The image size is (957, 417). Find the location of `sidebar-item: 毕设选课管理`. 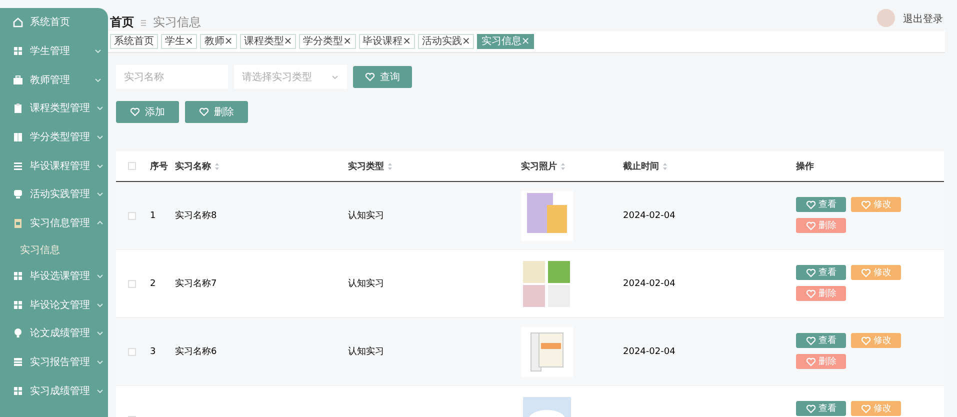

sidebar-item: 毕设选课管理 is located at coordinates (54, 276).